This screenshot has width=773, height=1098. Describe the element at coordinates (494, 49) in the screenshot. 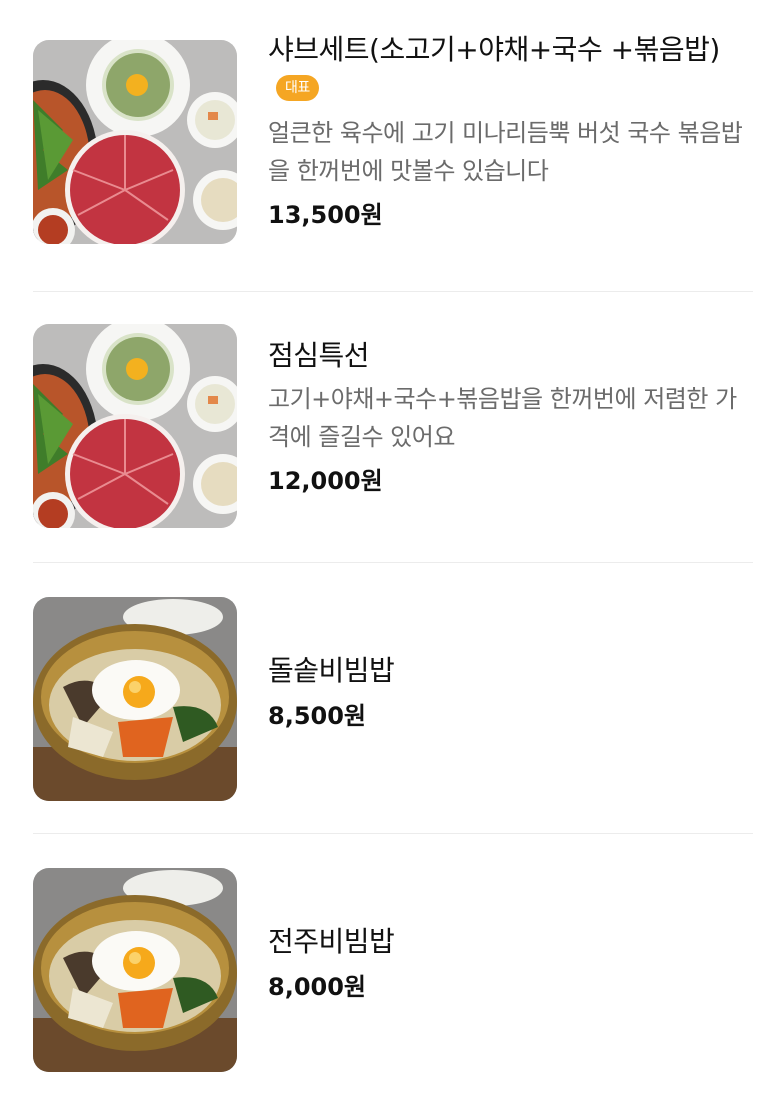

I see `menu-item-name-text: 샤브세트(소고기+야채+국수 +볶음밥)` at that location.